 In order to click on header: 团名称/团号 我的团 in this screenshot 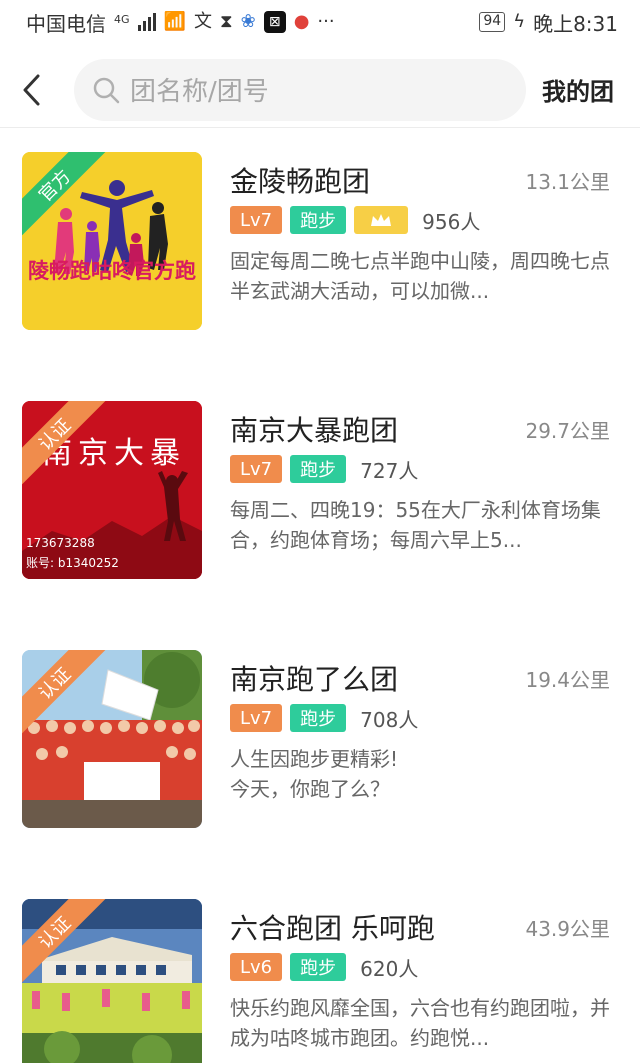, I will do `click(320, 90)`.